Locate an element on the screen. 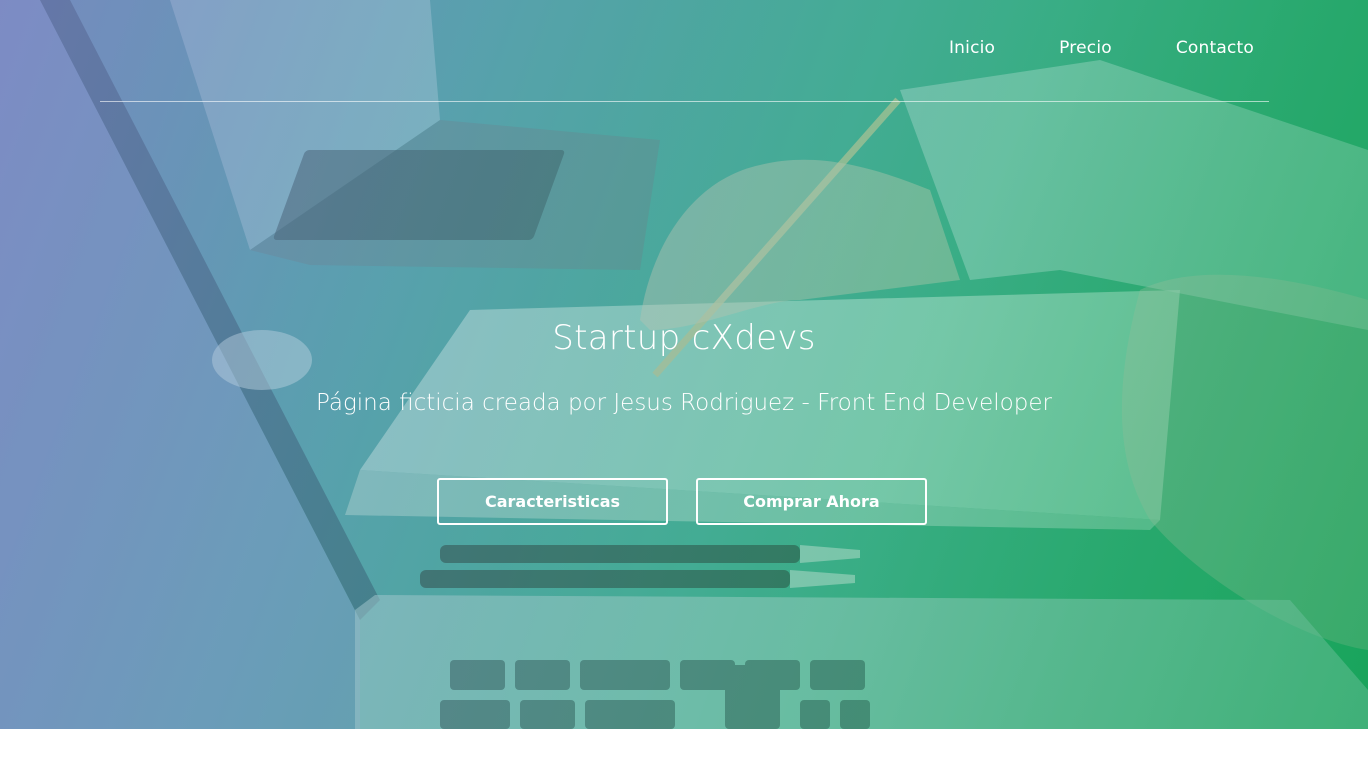 The width and height of the screenshot is (1368, 760). nav-link-inicio: Inicio is located at coordinates (972, 48).